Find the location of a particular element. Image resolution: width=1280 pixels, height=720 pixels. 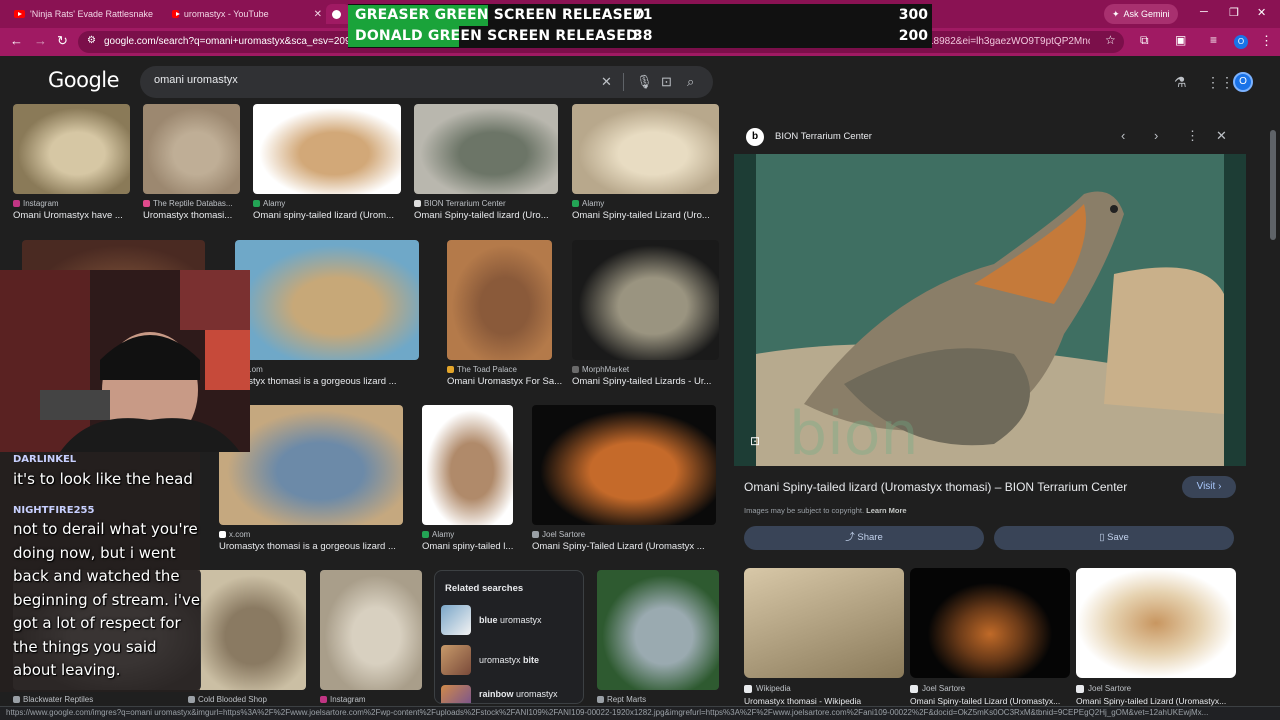

tab-ninja-rats: 'Ninja Rats' Evade Rattlesnake is located at coordinates (89, 14).